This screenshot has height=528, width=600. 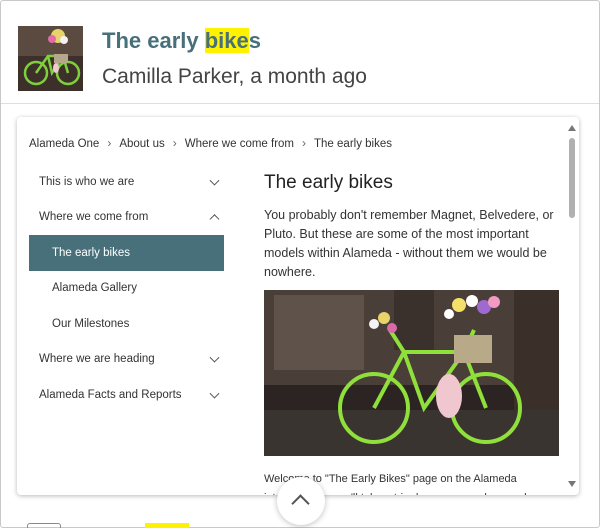 What do you see at coordinates (64, 144) in the screenshot?
I see `breadcrumb-item: Alameda One` at bounding box center [64, 144].